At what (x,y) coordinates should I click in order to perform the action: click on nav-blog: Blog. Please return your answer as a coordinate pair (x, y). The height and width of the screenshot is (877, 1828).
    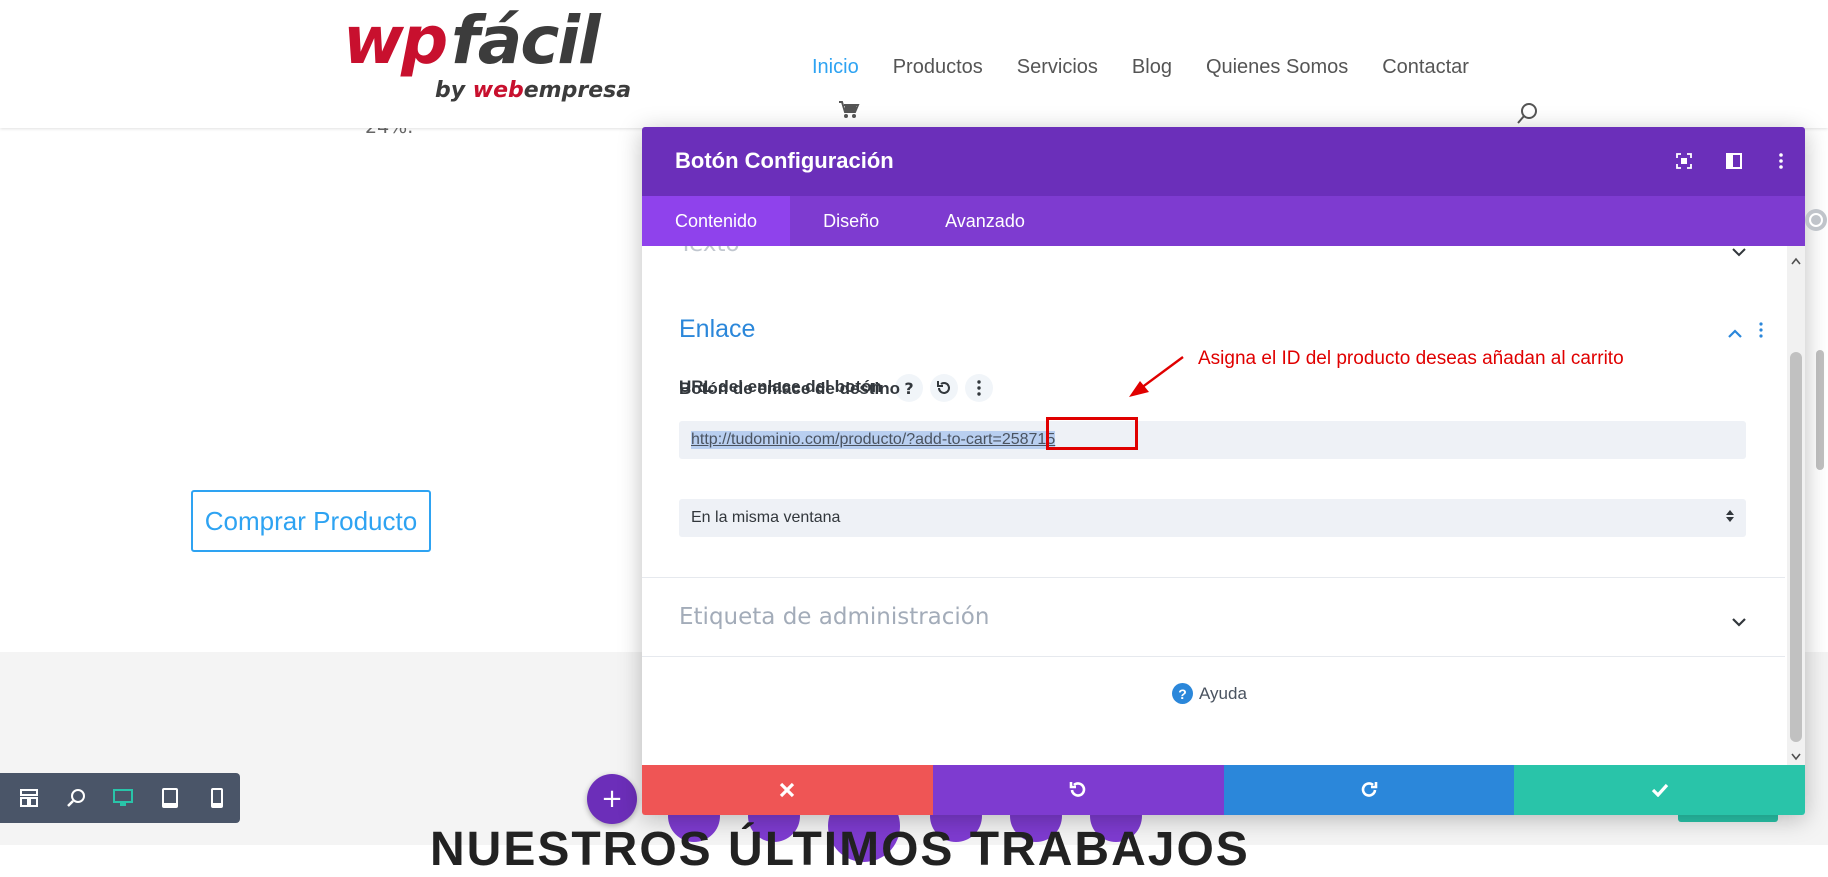
    Looking at the image, I should click on (1152, 67).